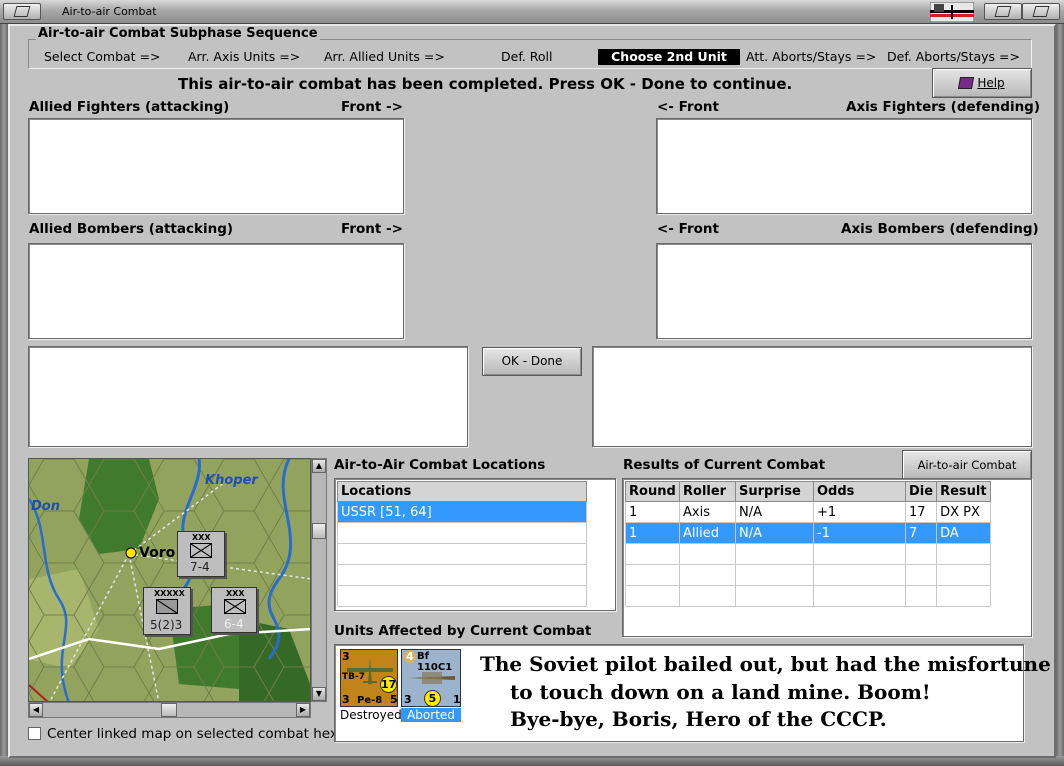  Describe the element at coordinates (431, 678) in the screenshot. I see `unit-counter-bf110: 4 Bf 110C1 3 5 1` at that location.